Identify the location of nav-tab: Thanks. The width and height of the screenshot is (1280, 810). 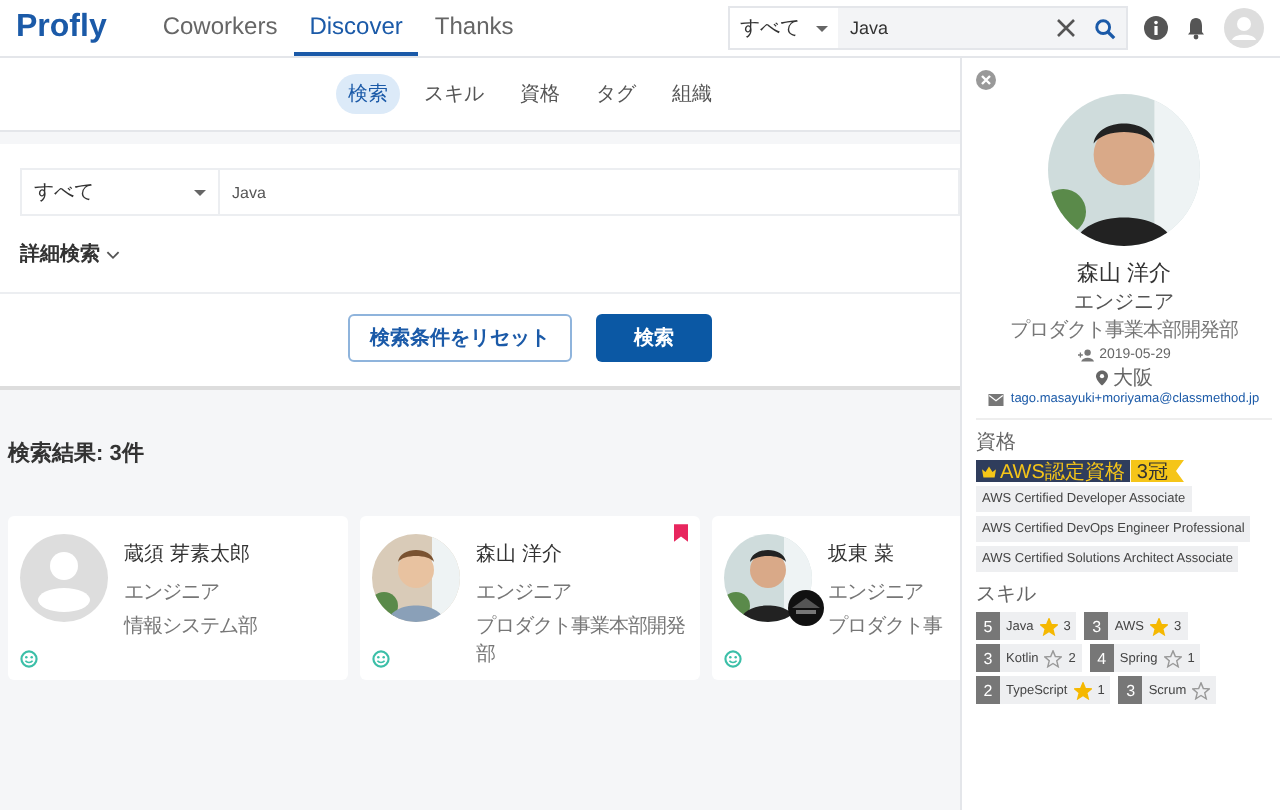
(474, 28).